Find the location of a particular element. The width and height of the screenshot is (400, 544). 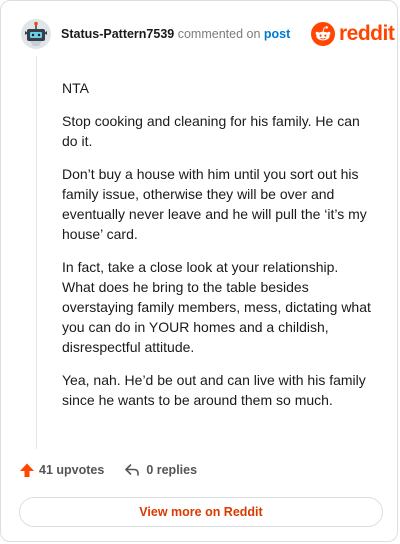

thread-line is located at coordinates (36, 252).